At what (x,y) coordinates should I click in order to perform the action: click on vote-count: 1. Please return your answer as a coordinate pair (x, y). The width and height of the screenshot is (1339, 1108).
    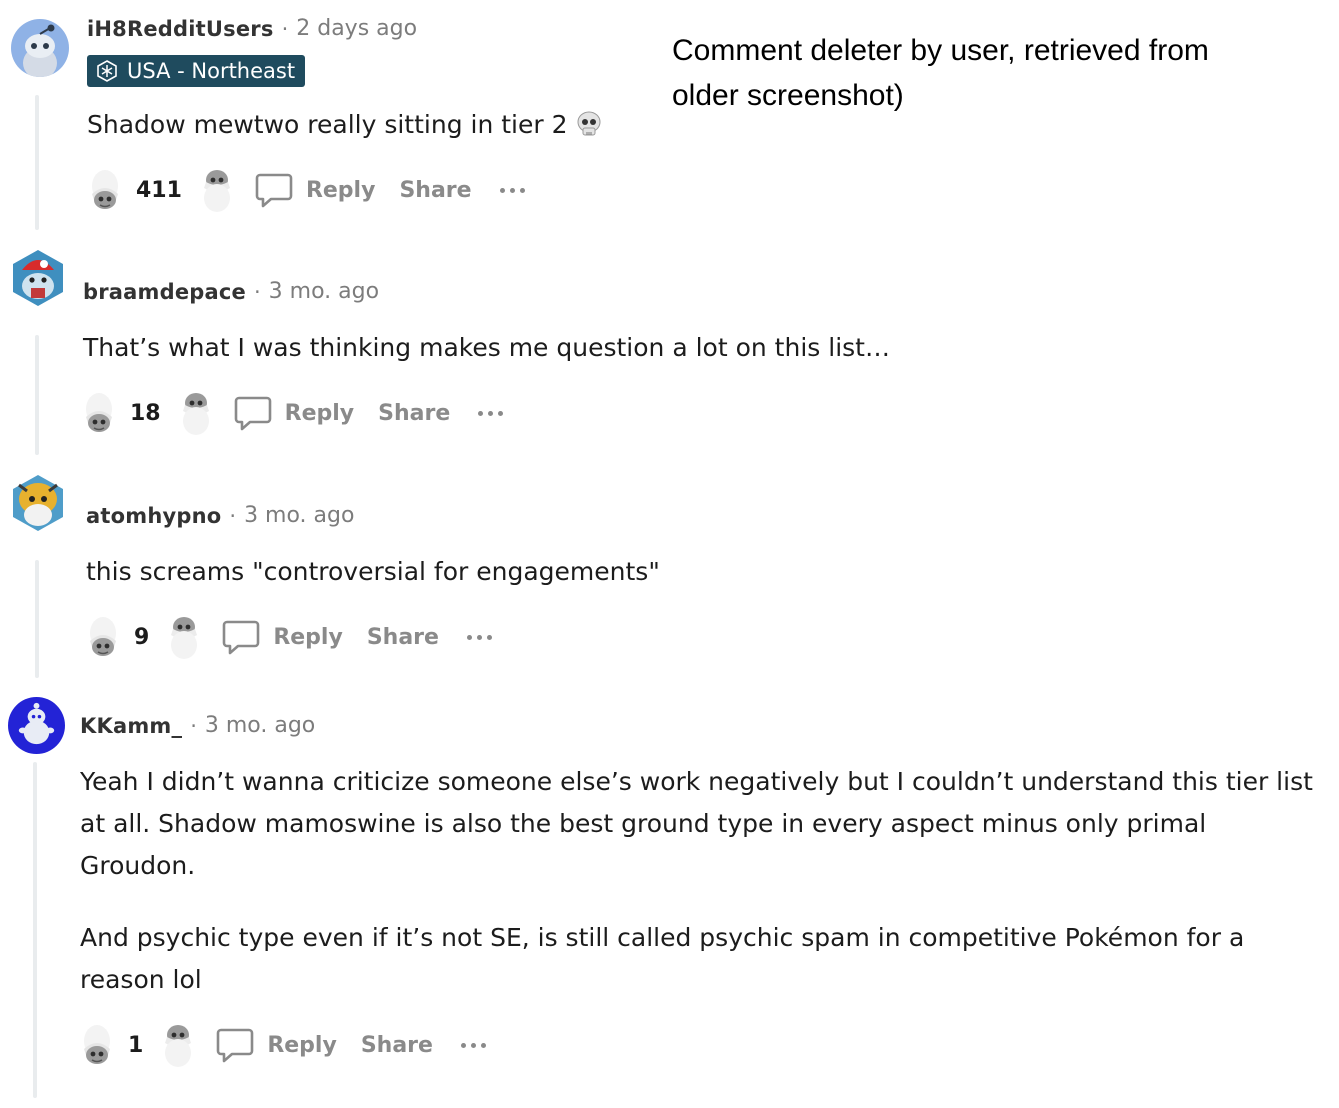
    Looking at the image, I should click on (136, 1045).